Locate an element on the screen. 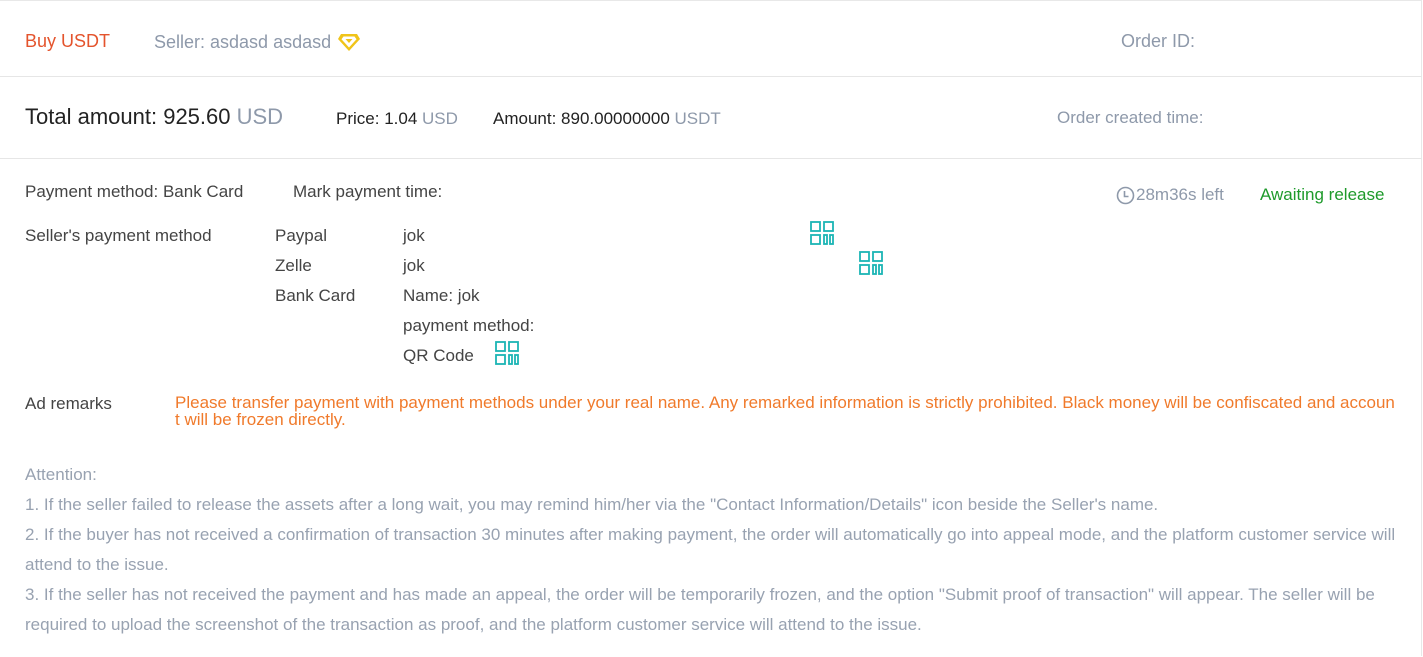 The image size is (1423, 657). ad-remarks-label: Ad remarks is located at coordinates (68, 403).